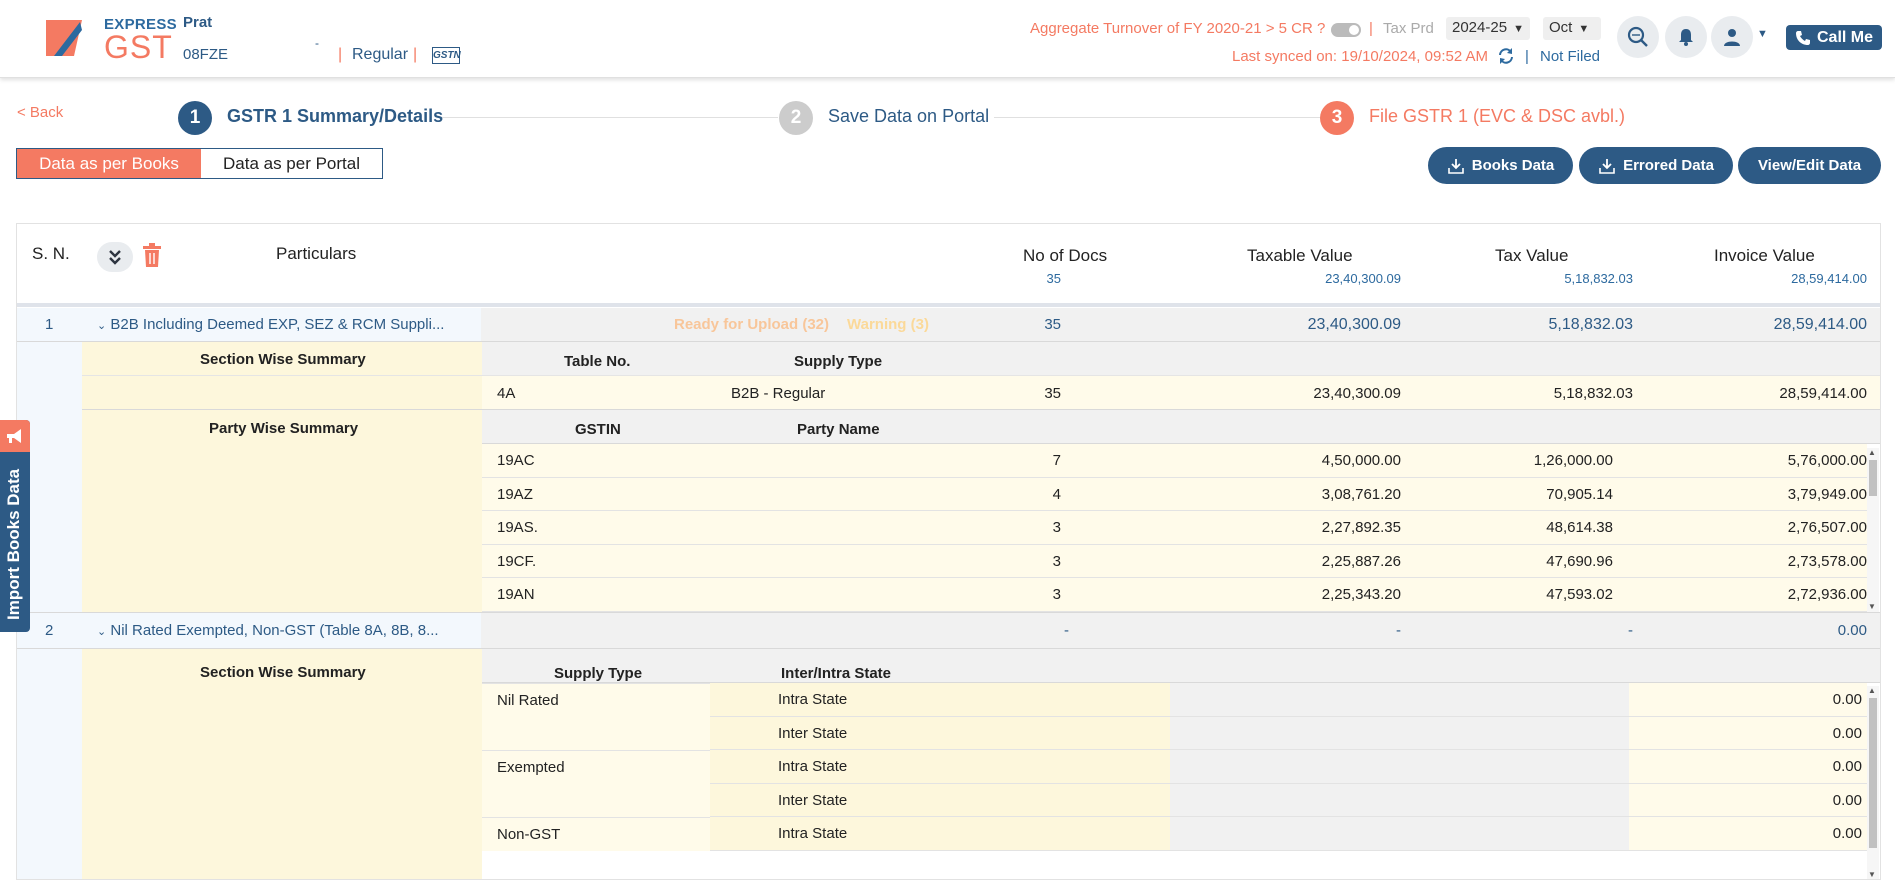 The height and width of the screenshot is (888, 1895). What do you see at coordinates (888, 324) in the screenshot?
I see `warning-link: Warning (3)` at bounding box center [888, 324].